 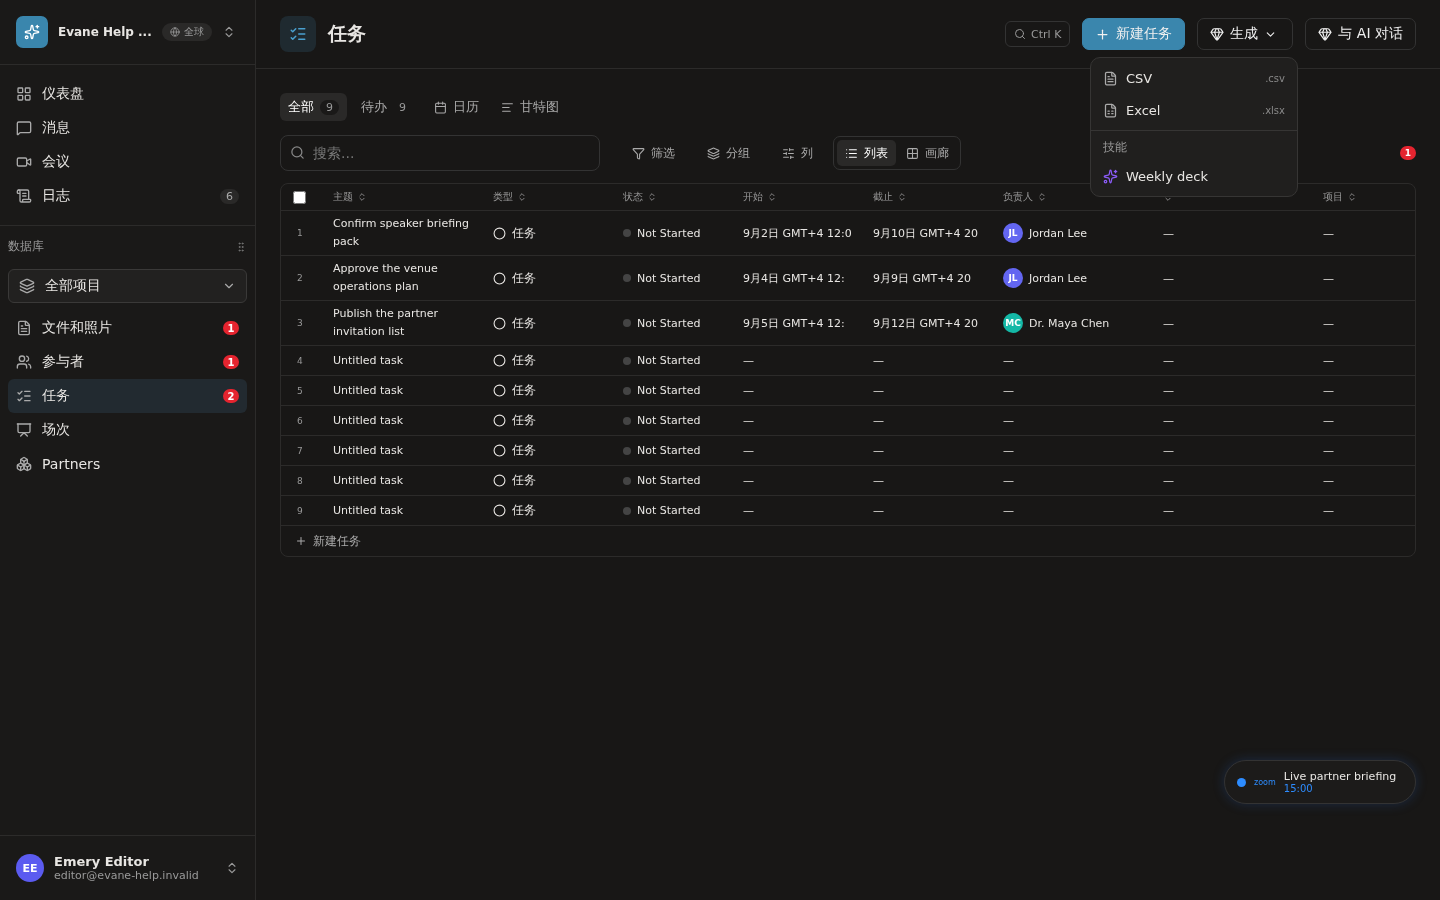 What do you see at coordinates (127, 196) in the screenshot?
I see `nav-item: 日志 6` at bounding box center [127, 196].